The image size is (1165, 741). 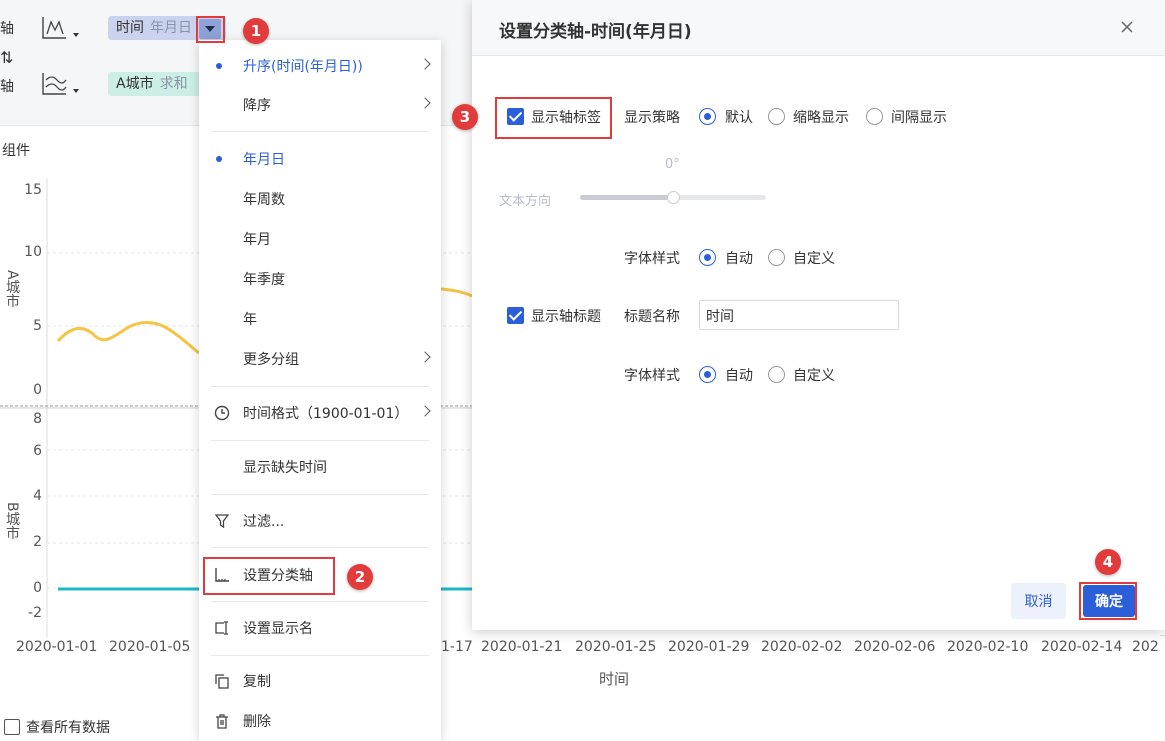 What do you see at coordinates (33, 252) in the screenshot?
I see `y-tick-a-10: 10` at bounding box center [33, 252].